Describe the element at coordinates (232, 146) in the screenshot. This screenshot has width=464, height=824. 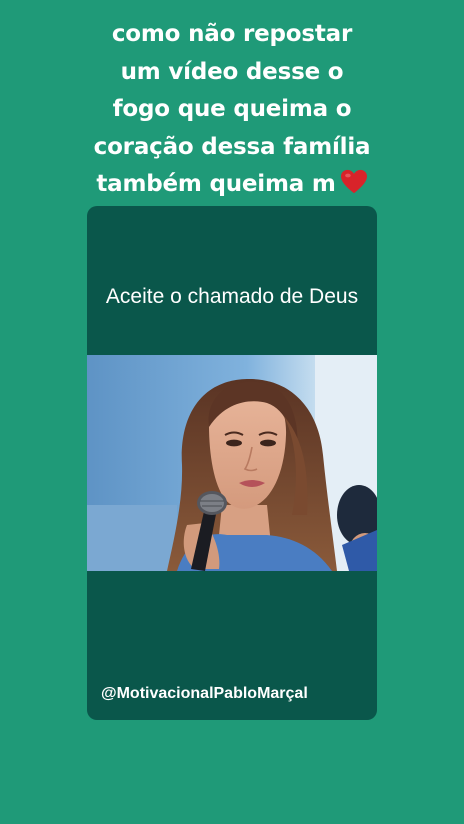
I see `caption-line-4: coração dessa família` at that location.